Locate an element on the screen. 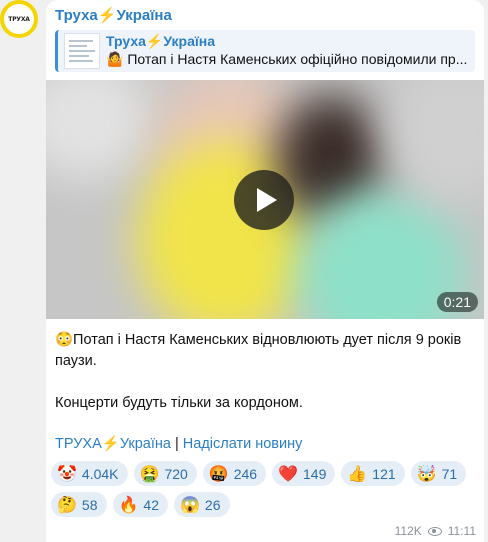 Image resolution: width=488 pixels, height=542 pixels. reaction-heart: ❤️ 149 is located at coordinates (304, 473).